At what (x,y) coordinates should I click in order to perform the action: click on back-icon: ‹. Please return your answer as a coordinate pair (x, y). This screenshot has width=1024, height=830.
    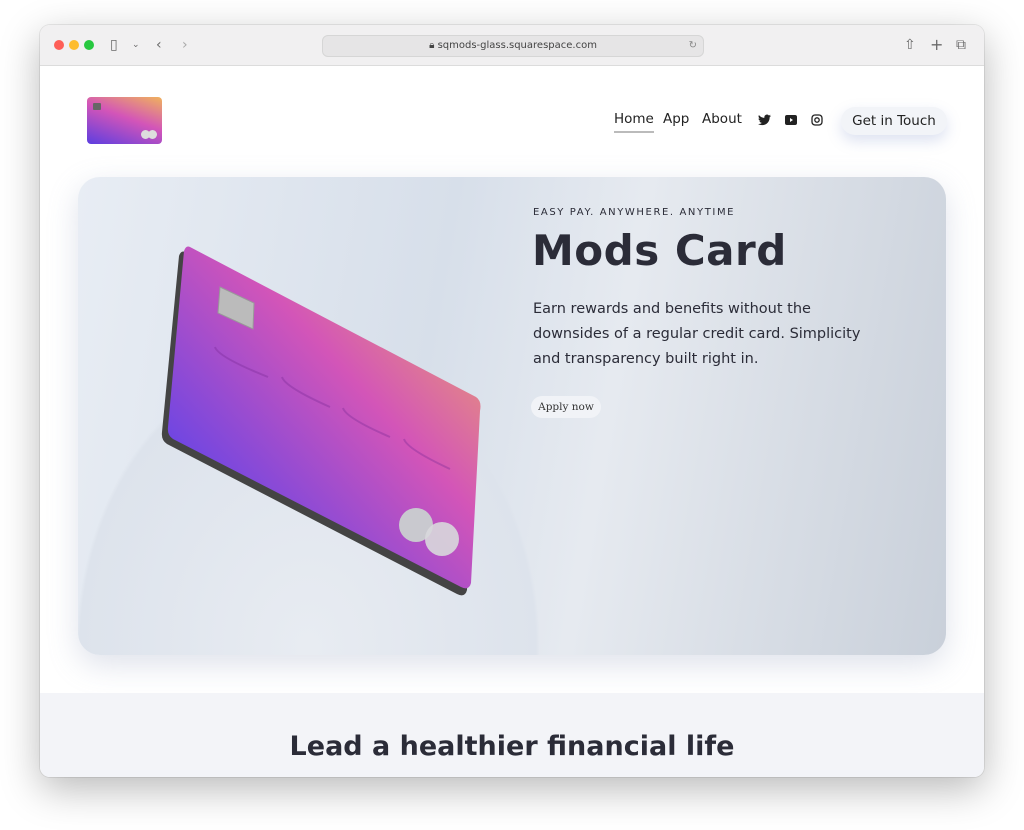
    Looking at the image, I should click on (159, 45).